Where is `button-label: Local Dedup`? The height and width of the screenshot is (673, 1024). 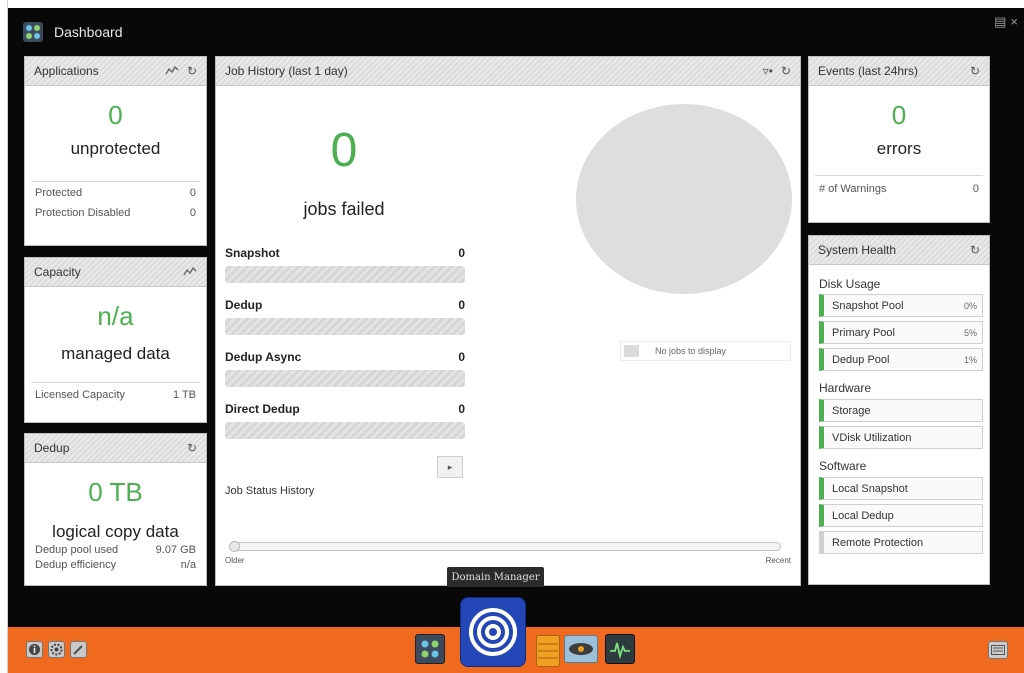 button-label: Local Dedup is located at coordinates (863, 515).